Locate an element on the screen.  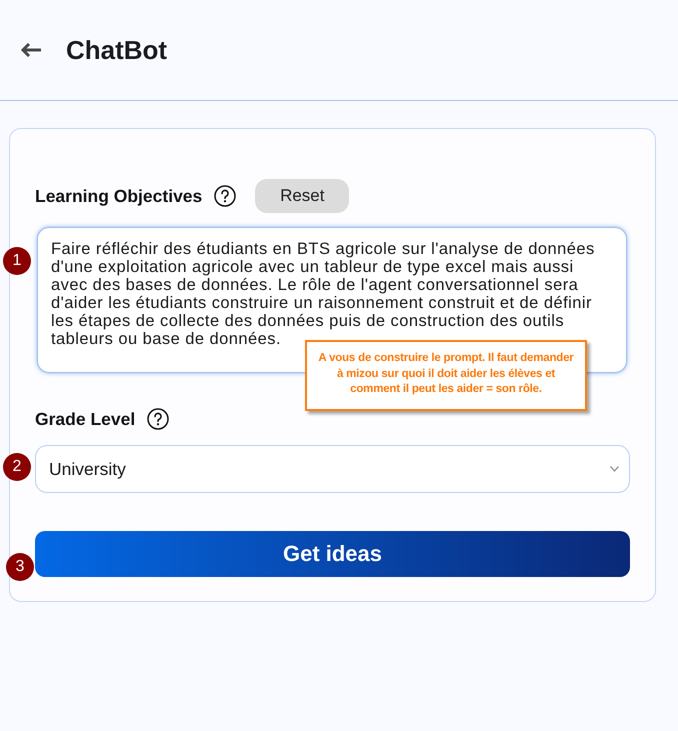
annotation-callout: A vous de construire le prompt. Il faut demander à mizou sur quoi il doit aider les élèves et comment il peut les aider = son rôle. is located at coordinates (446, 375).